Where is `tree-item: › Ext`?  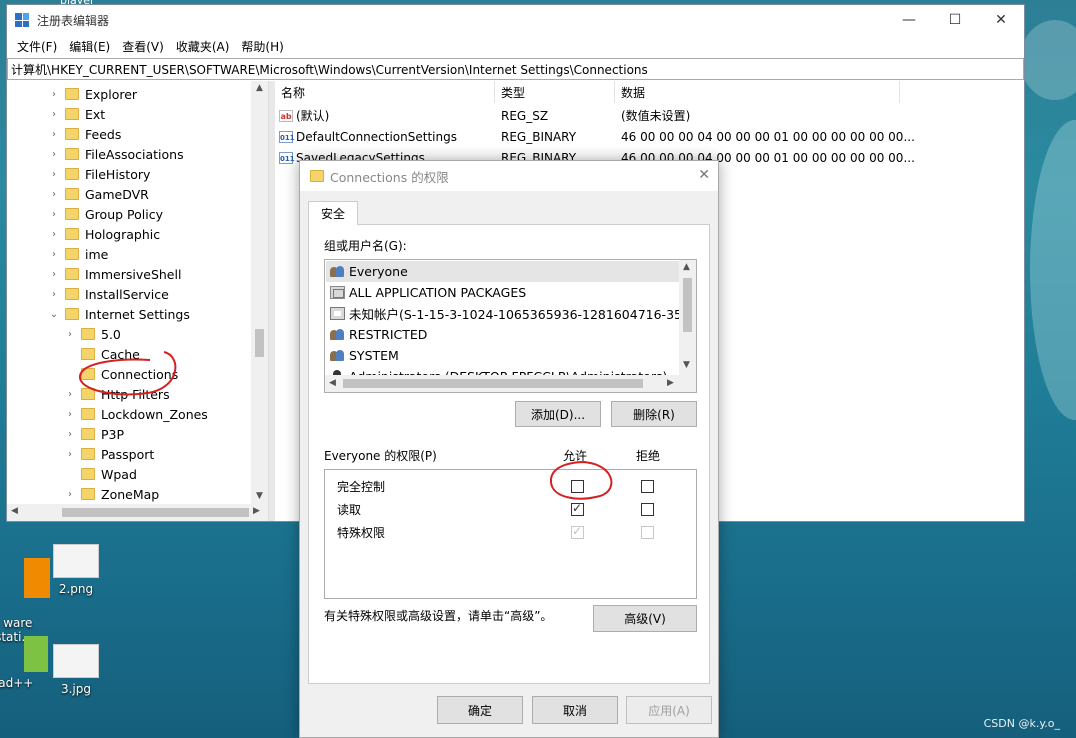 tree-item: › Ext is located at coordinates (76, 114).